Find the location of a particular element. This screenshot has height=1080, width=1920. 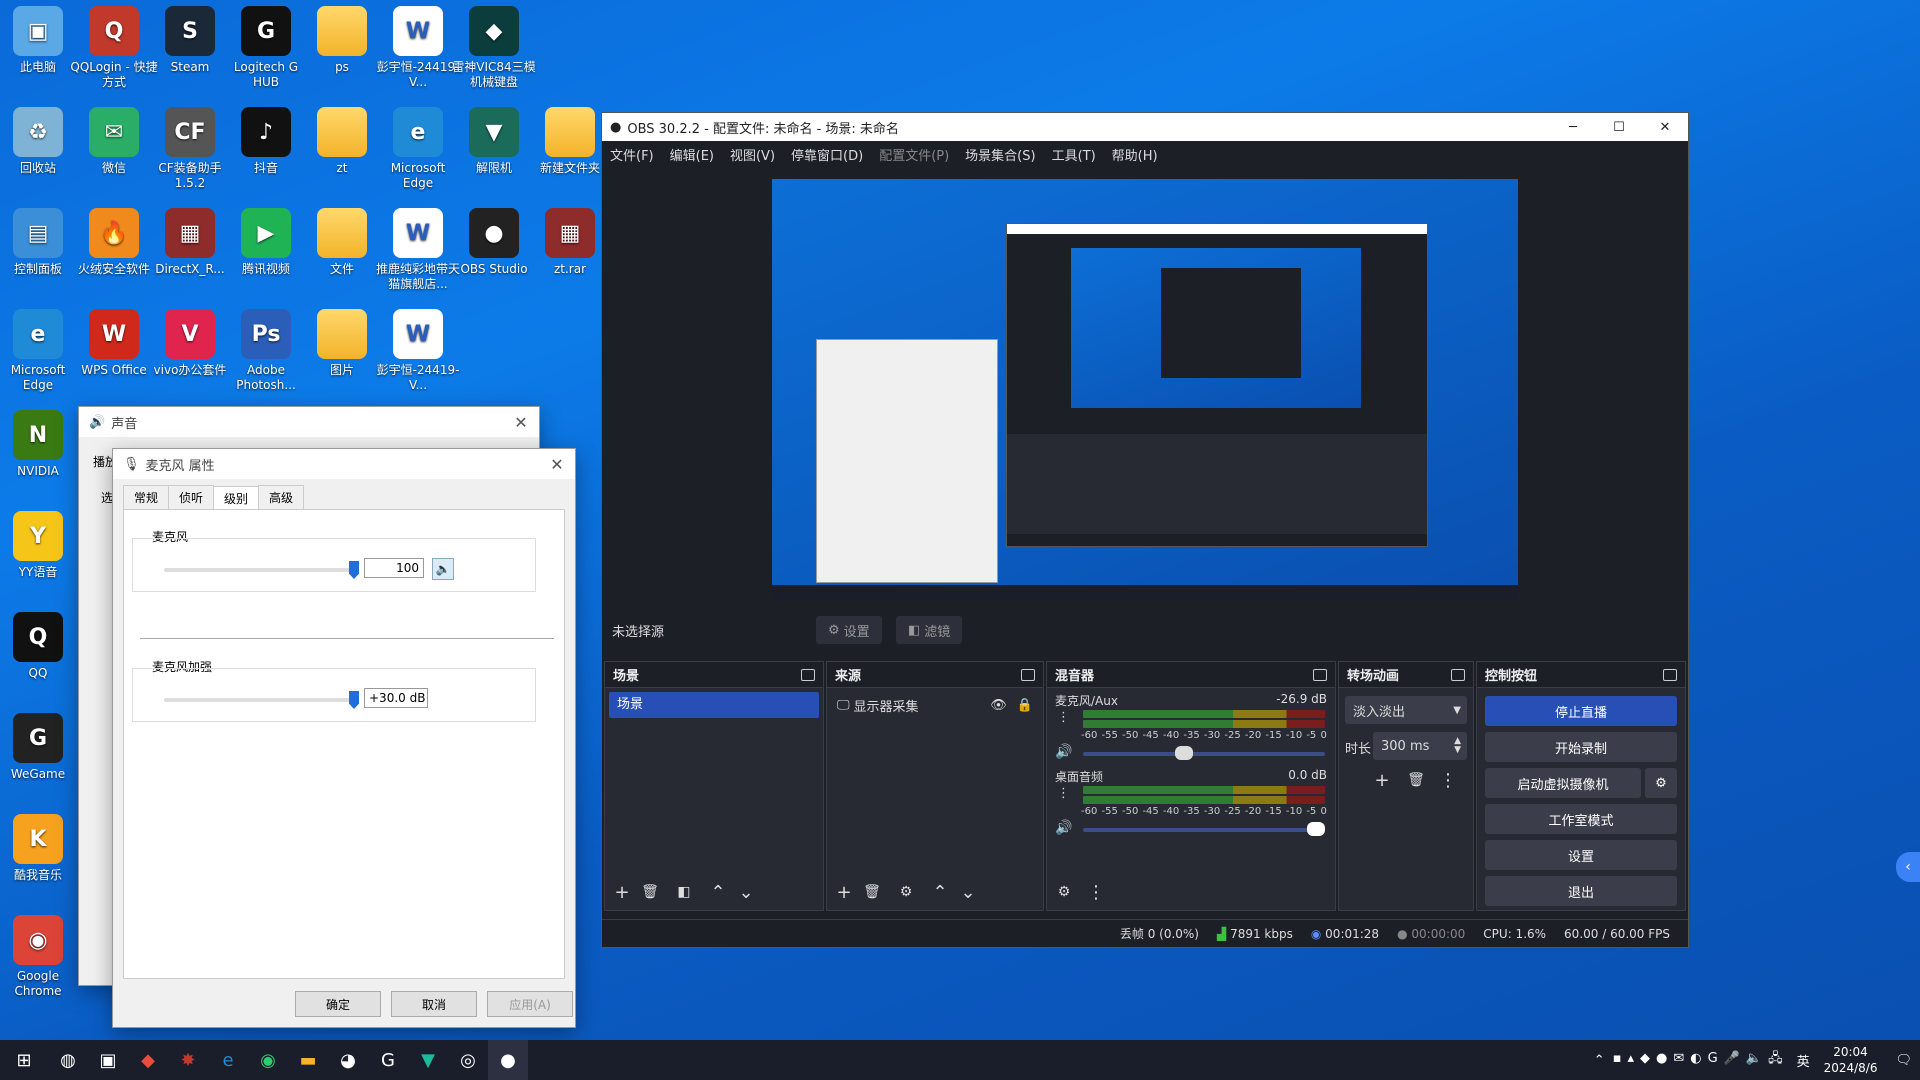

desktop-icon: ✉ 微信 is located at coordinates (114, 141).